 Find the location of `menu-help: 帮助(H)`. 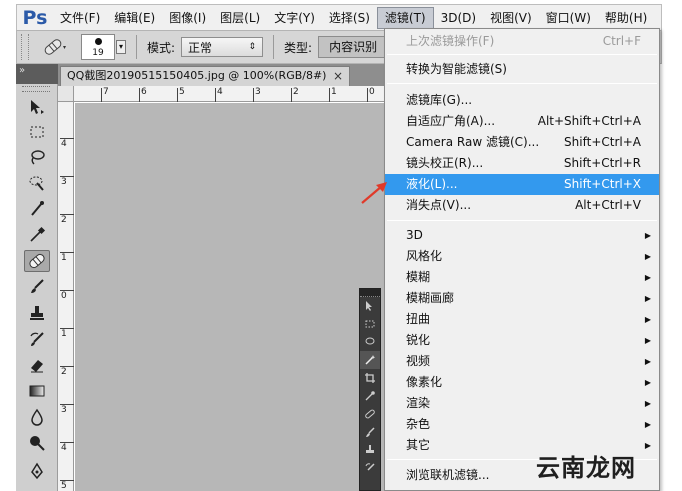

menu-help: 帮助(H) is located at coordinates (626, 18).